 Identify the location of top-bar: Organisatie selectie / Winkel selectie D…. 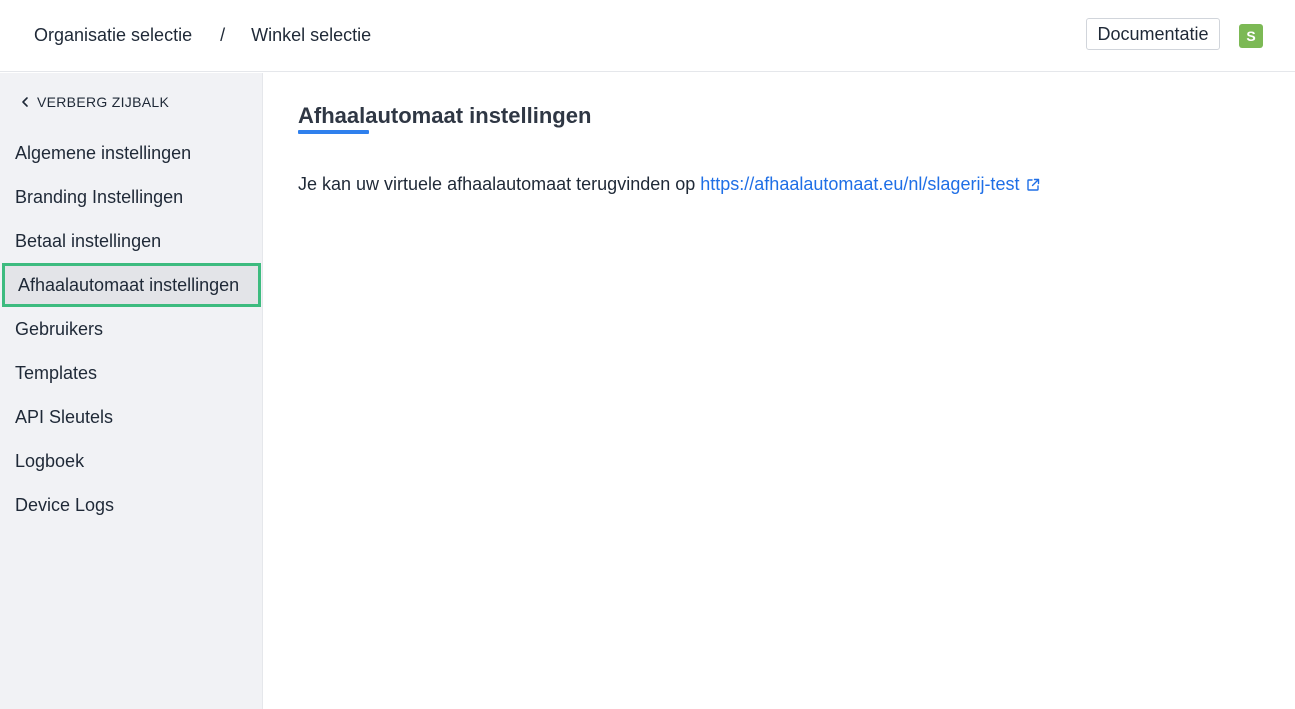
(647, 36).